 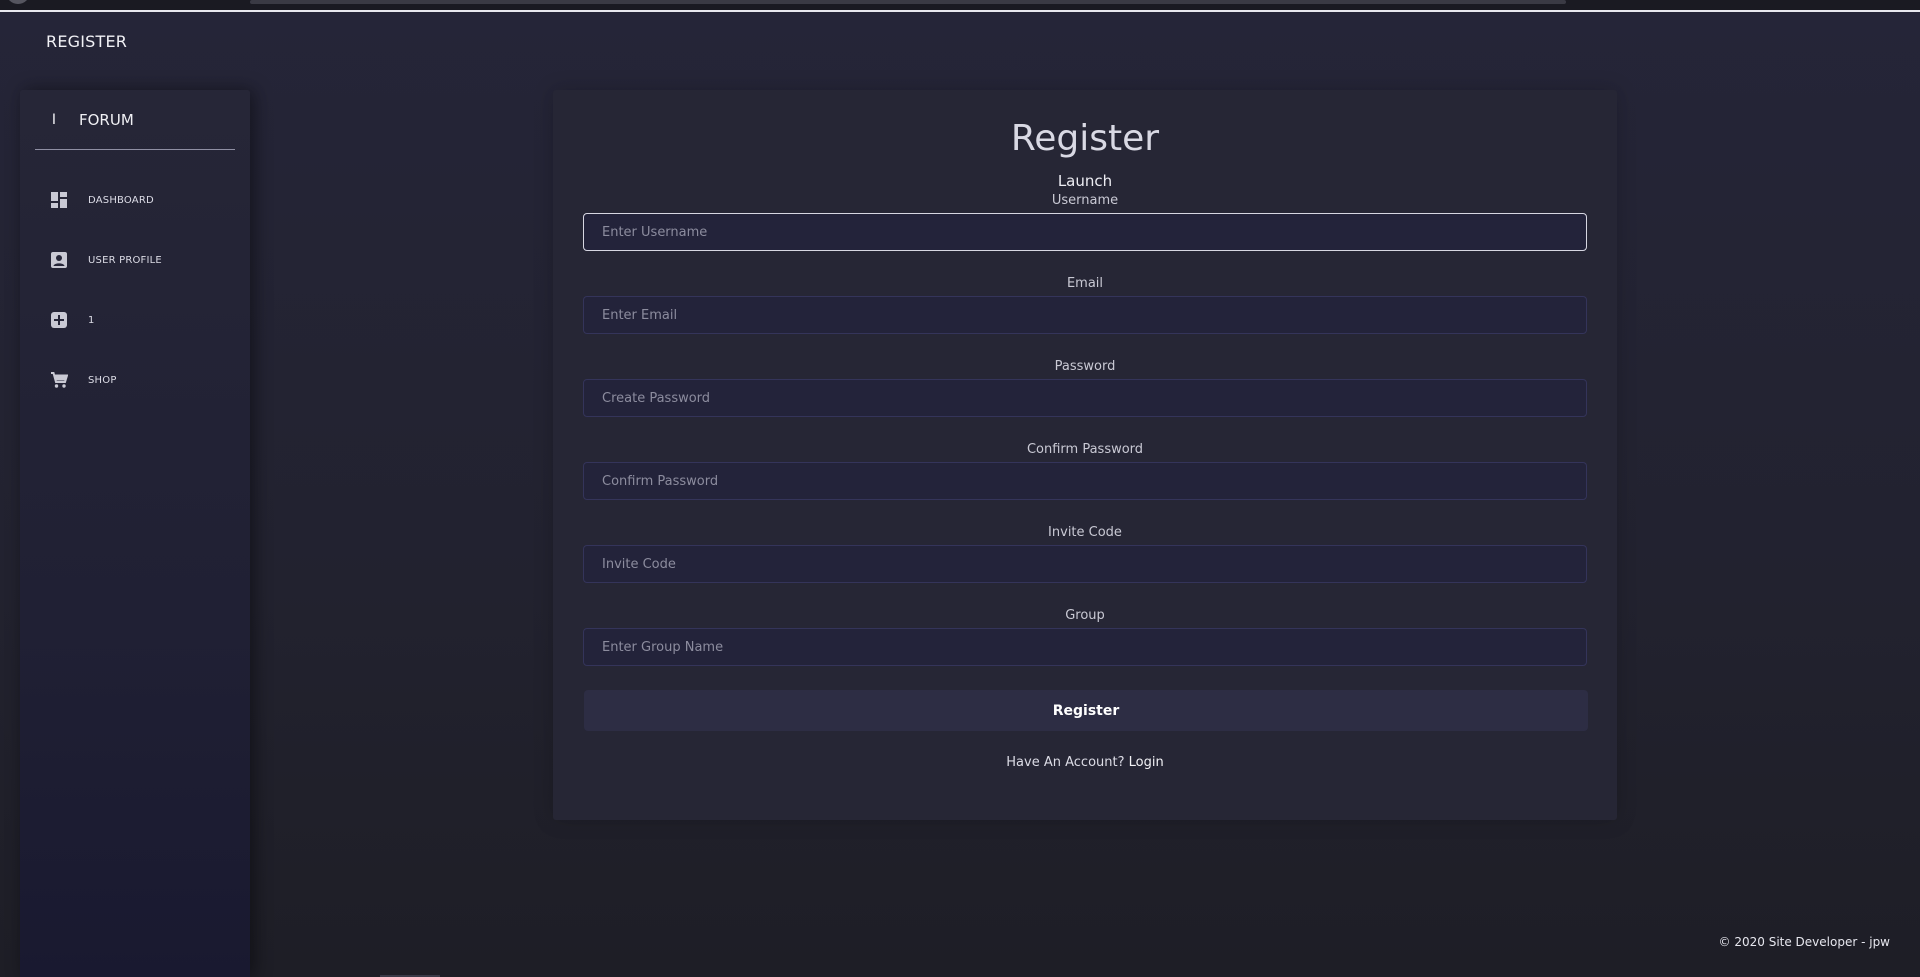 I want to click on email-label: Email, so click(x=1085, y=283).